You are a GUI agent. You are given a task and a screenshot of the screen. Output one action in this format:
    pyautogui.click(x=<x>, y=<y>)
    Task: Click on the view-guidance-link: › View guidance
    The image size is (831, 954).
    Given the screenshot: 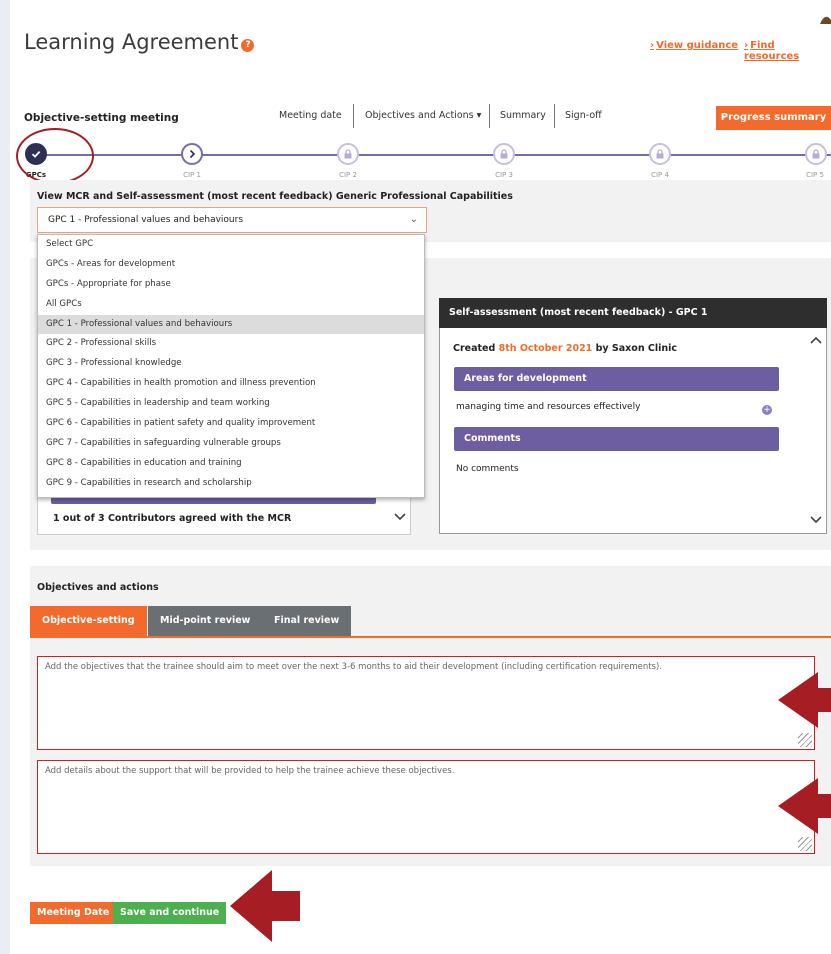 What is the action you would take?
    pyautogui.click(x=694, y=45)
    